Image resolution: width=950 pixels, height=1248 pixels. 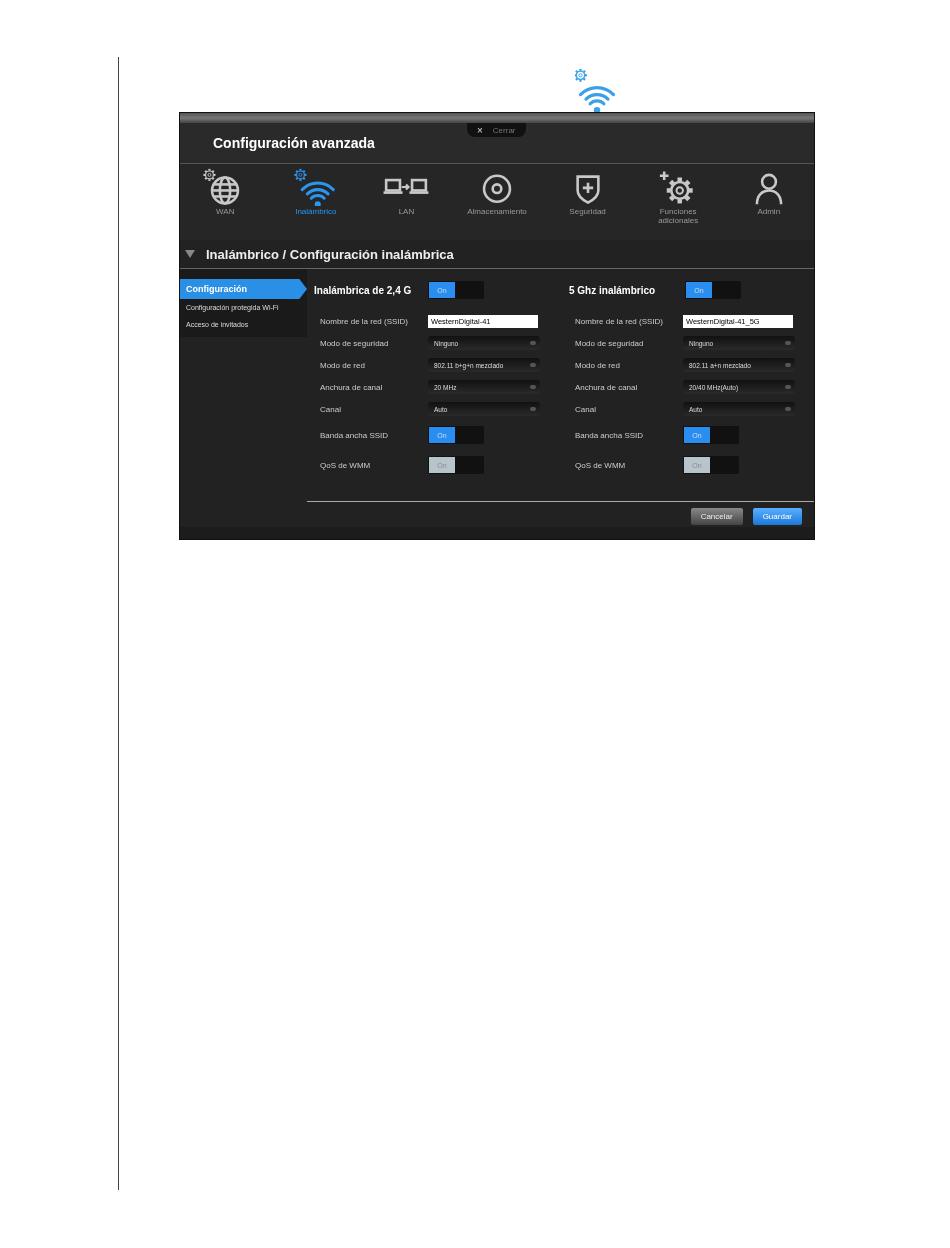 What do you see at coordinates (294, 143) in the screenshot?
I see `window-title: Configuración avanzada` at bounding box center [294, 143].